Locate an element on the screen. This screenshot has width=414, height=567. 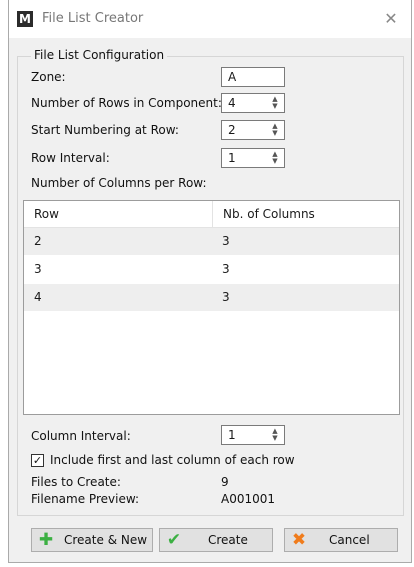
rows-label: Number of Rows in Component: is located at coordinates (126, 103).